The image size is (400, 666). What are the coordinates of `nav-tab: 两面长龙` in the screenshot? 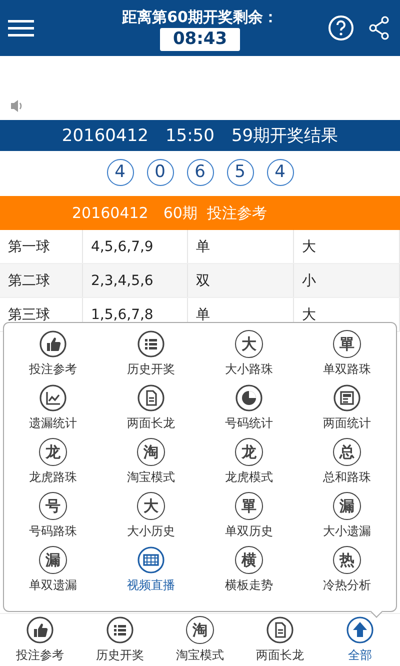 It's located at (280, 640).